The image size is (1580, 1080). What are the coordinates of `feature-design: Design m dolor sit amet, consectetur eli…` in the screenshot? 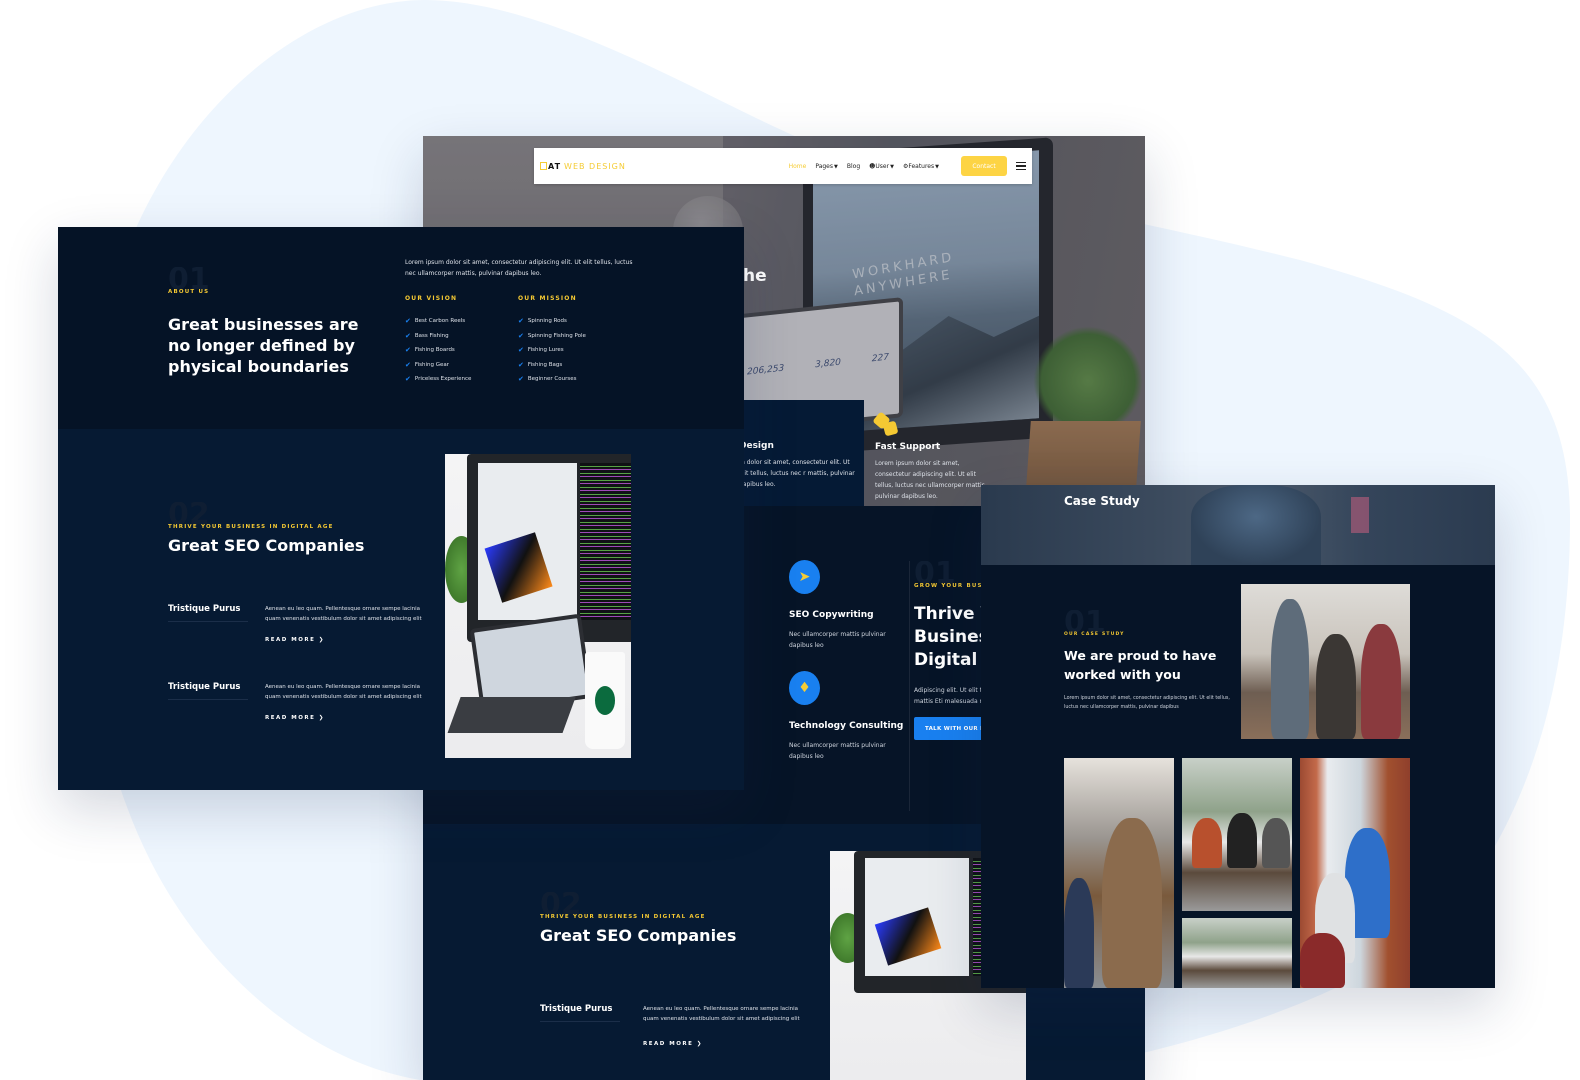 It's located at (797, 464).